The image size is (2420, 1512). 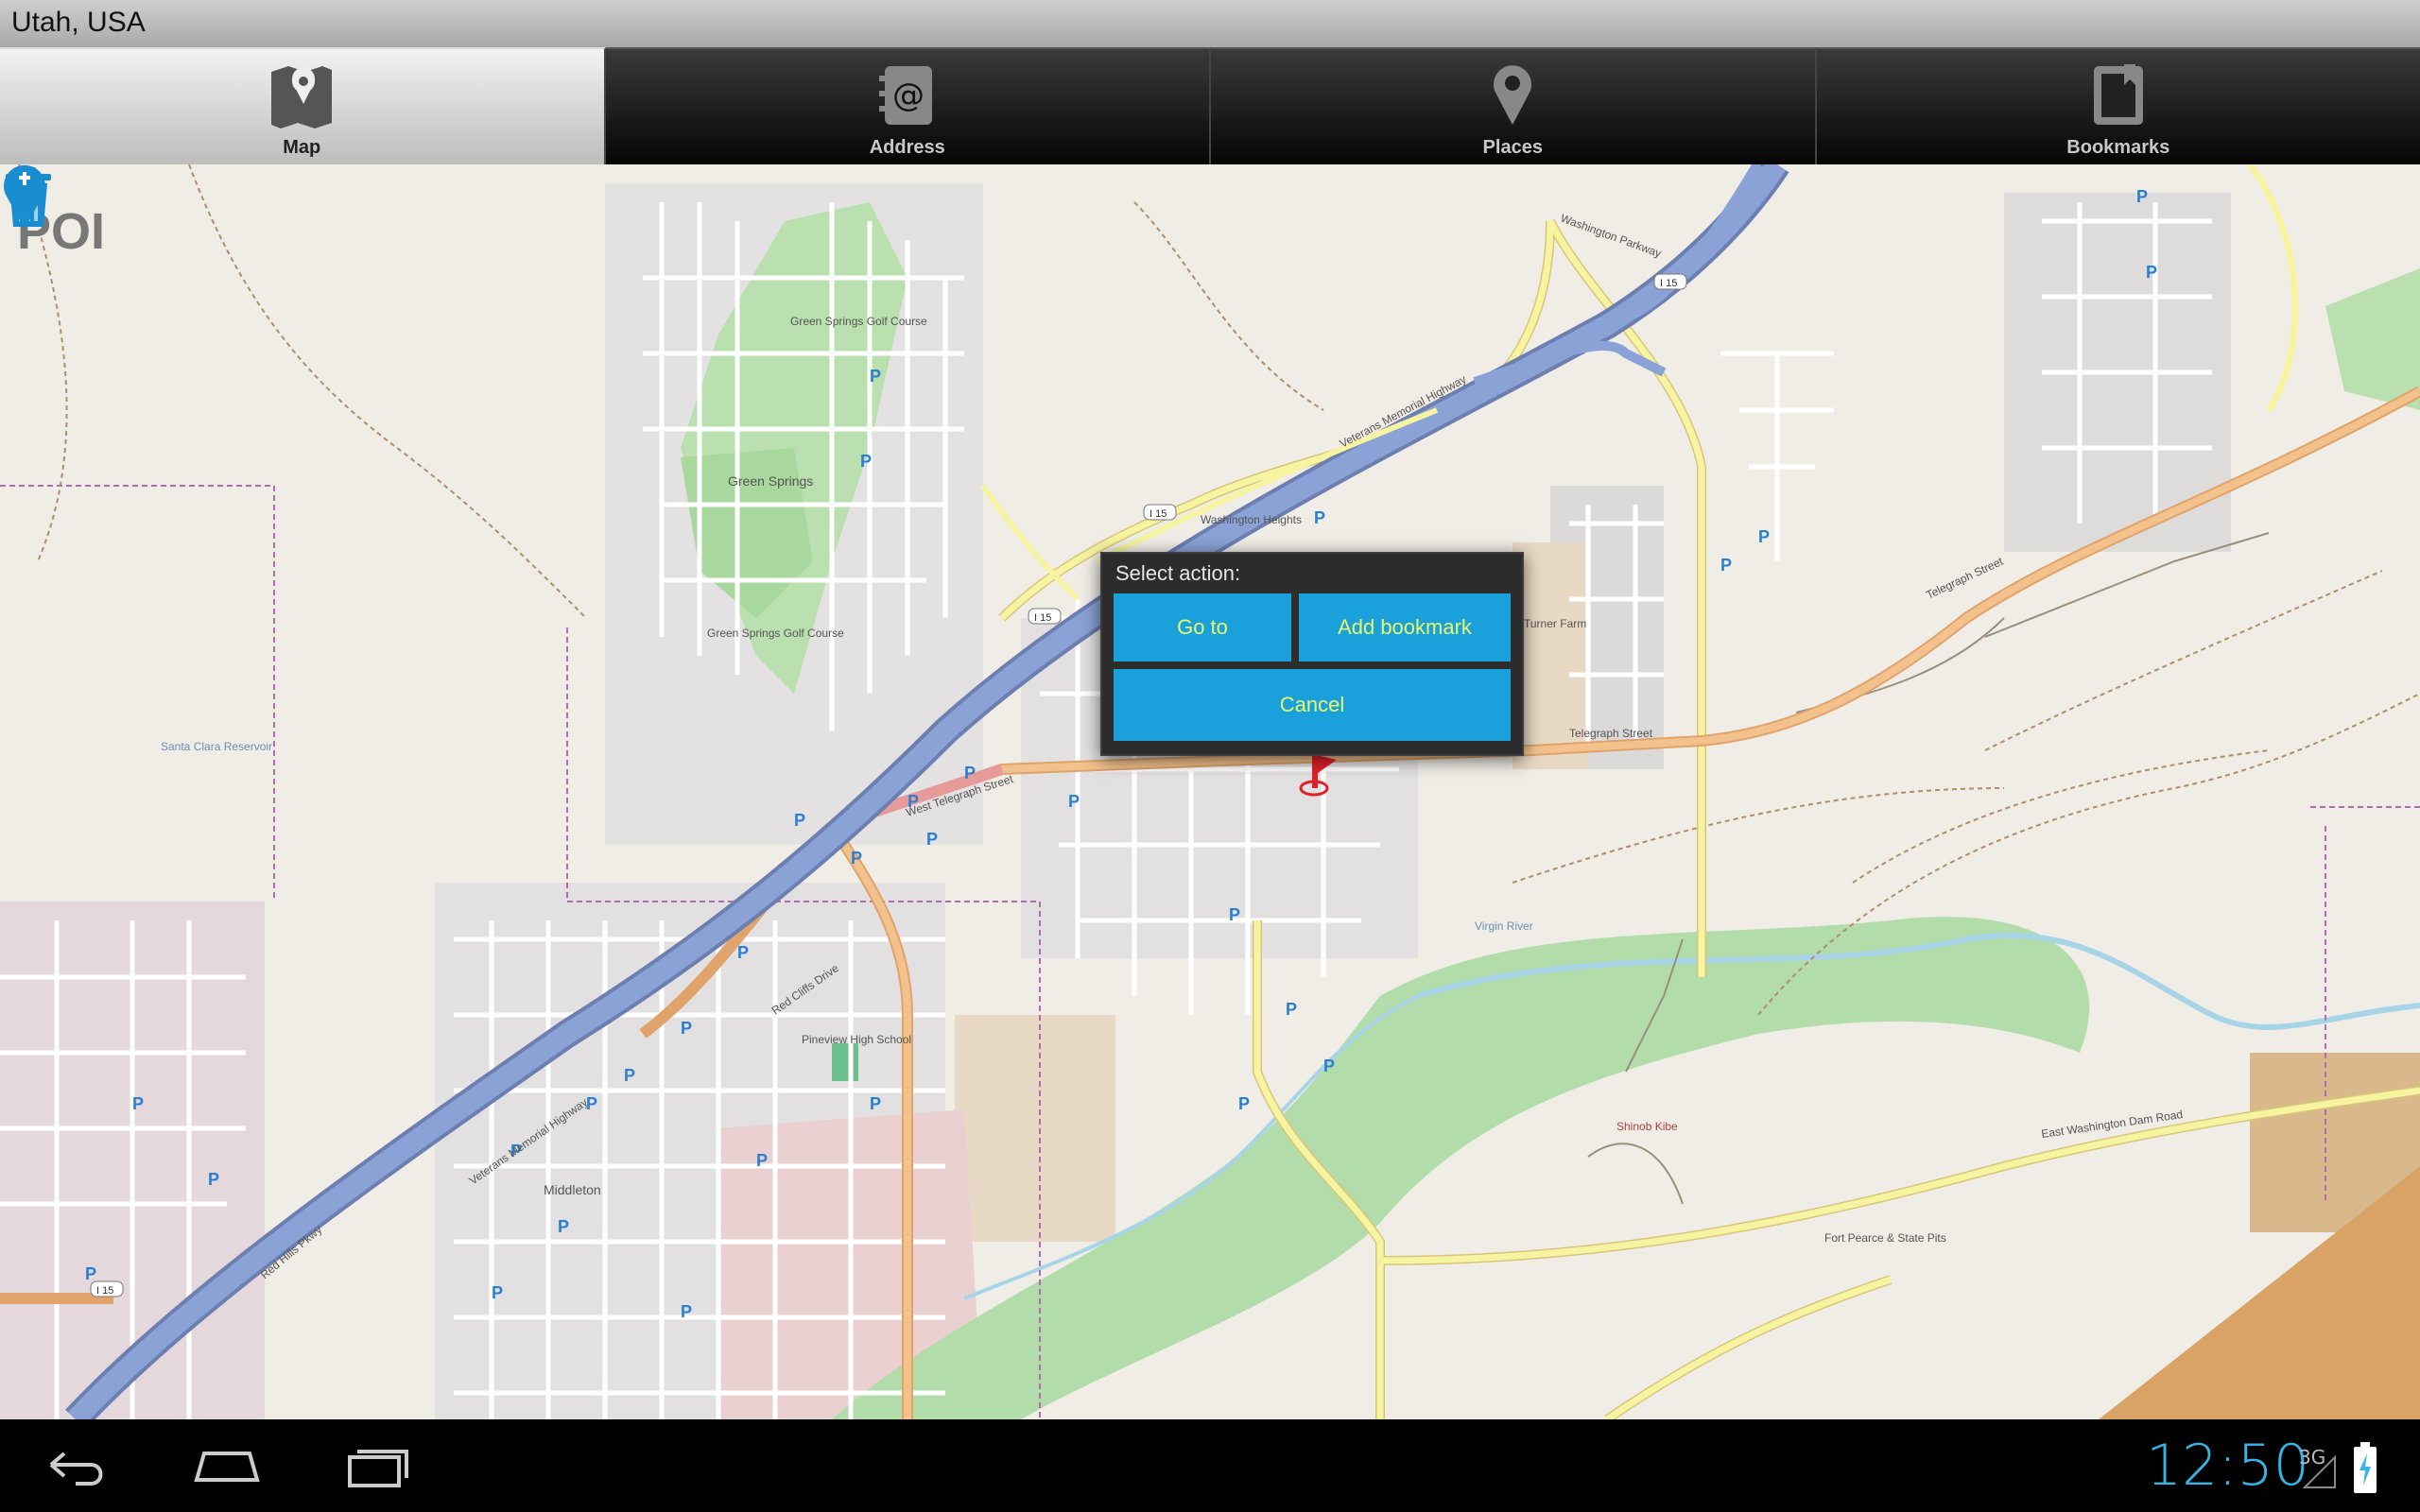 I want to click on label-middleton: Middleton, so click(x=572, y=1189).